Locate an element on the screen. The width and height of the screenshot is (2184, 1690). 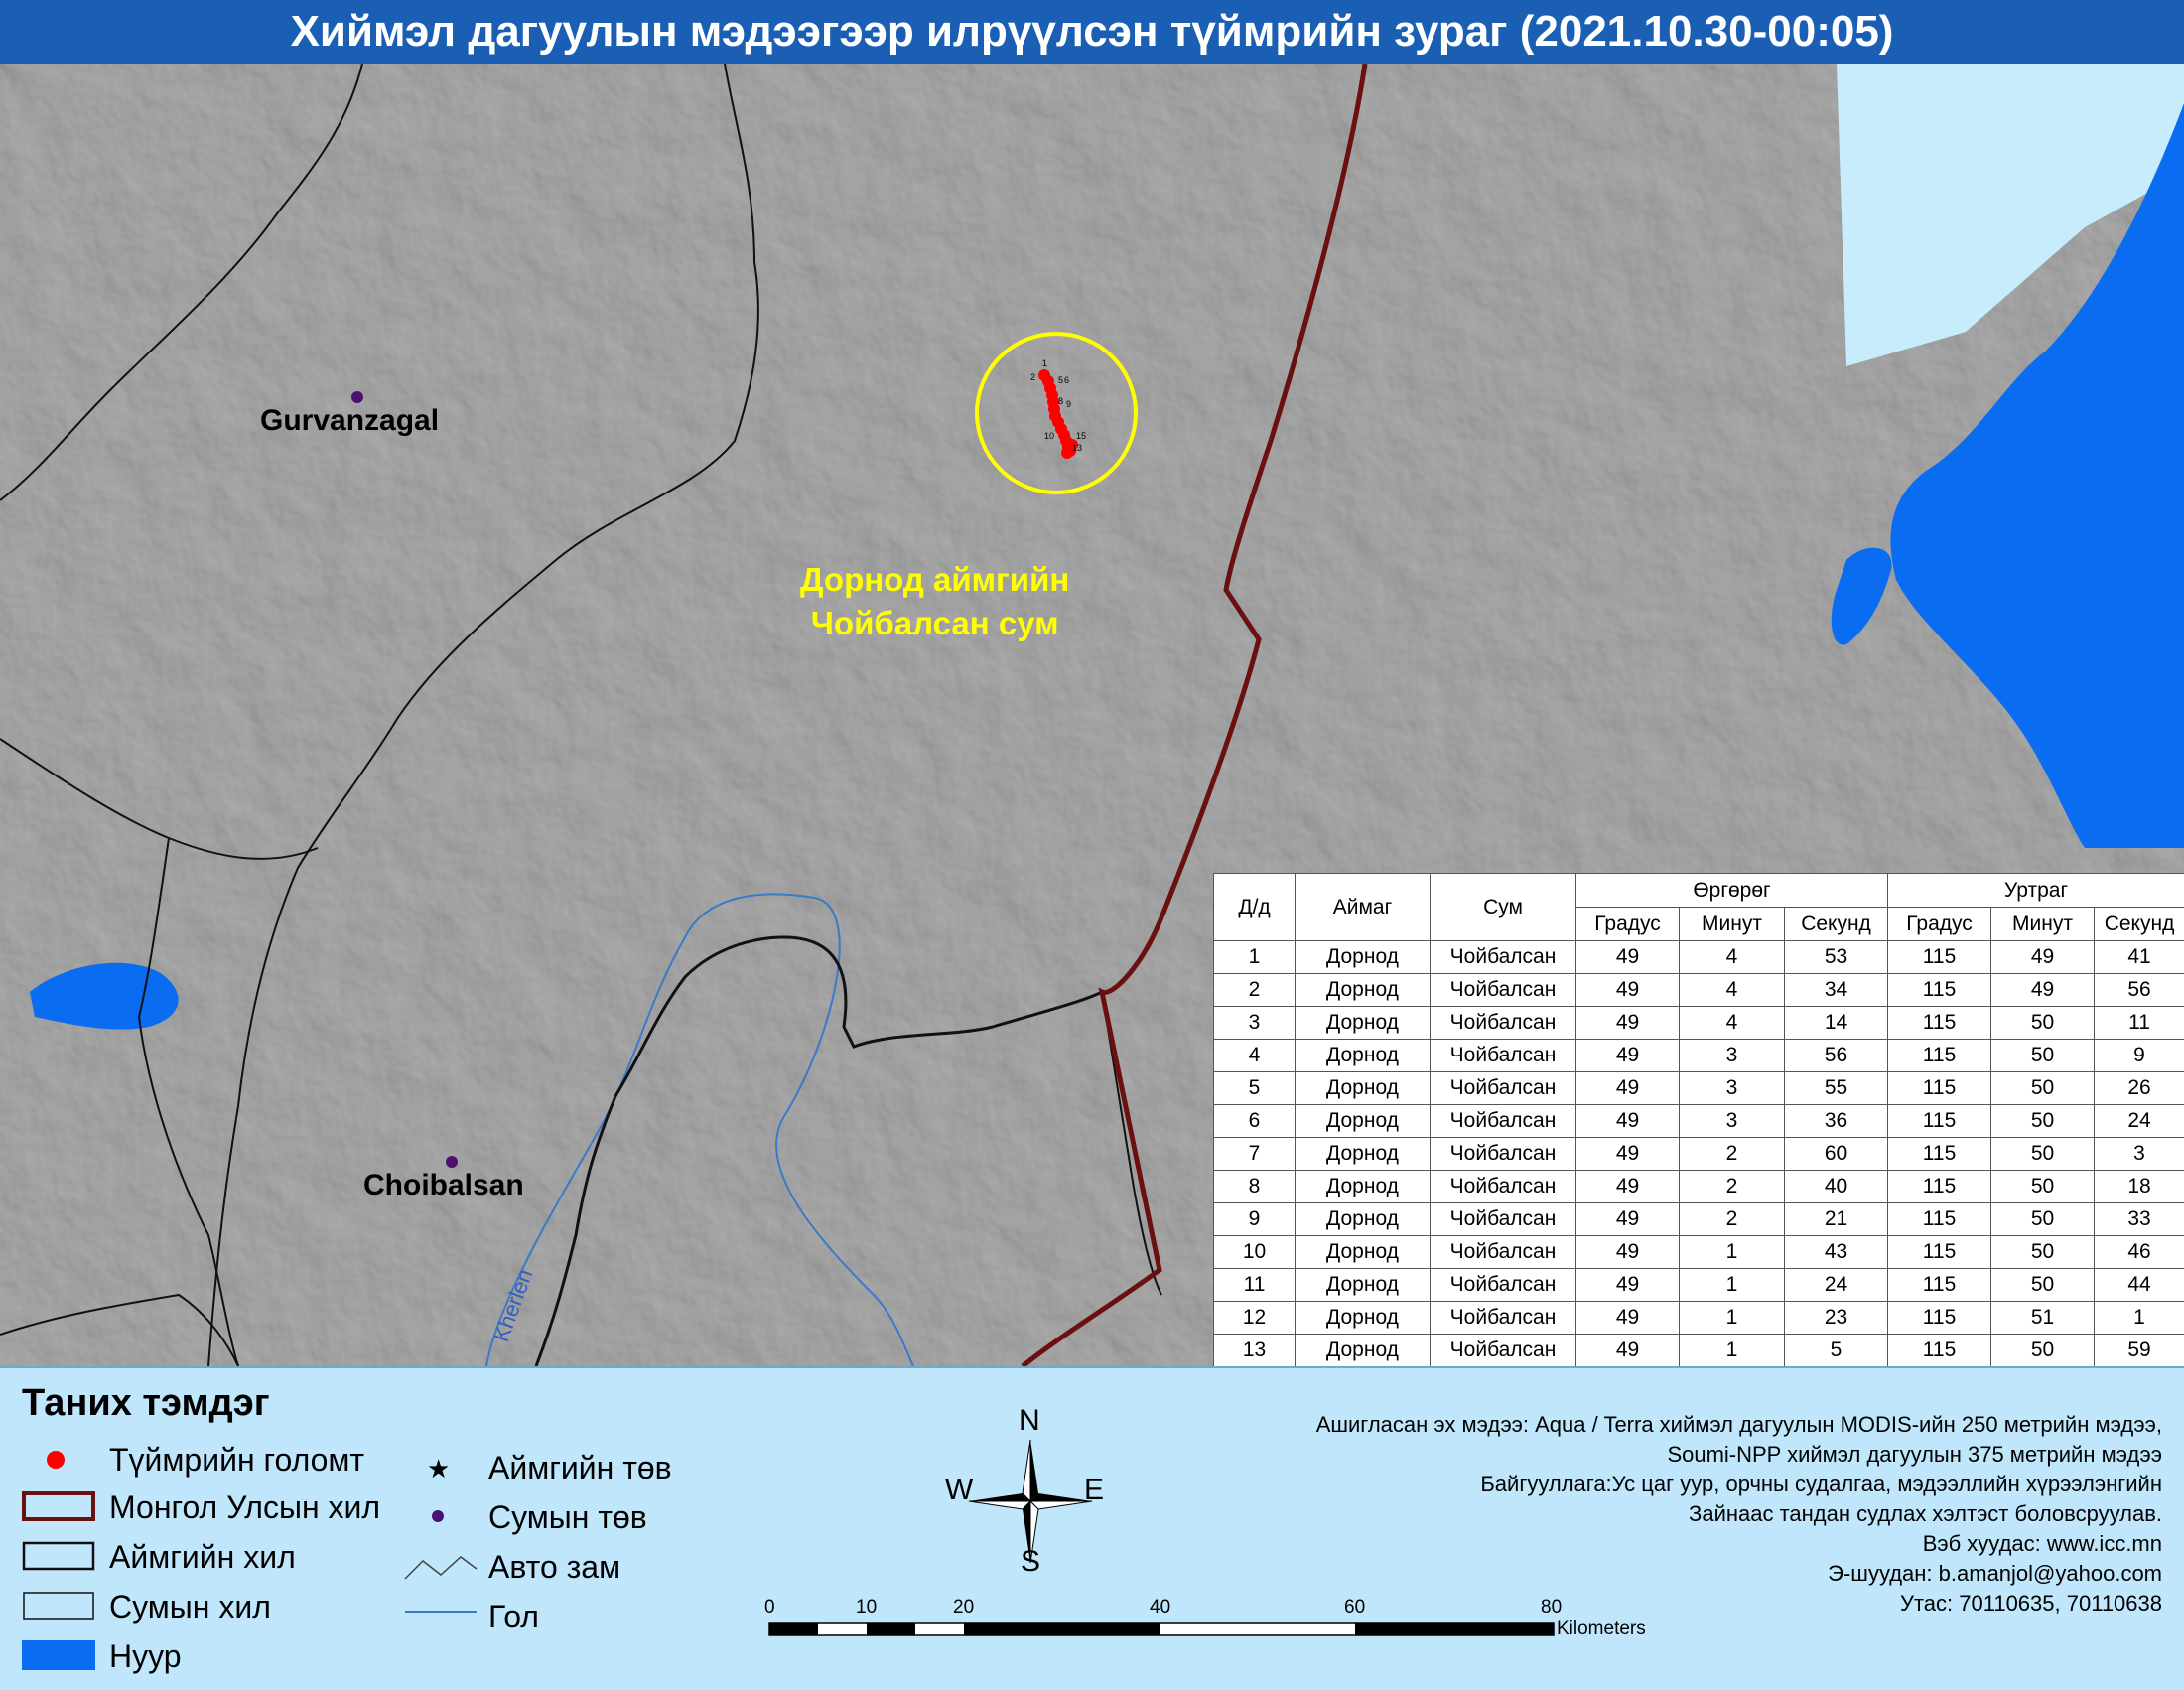
col-header-no: Д/д is located at coordinates (1255, 907).